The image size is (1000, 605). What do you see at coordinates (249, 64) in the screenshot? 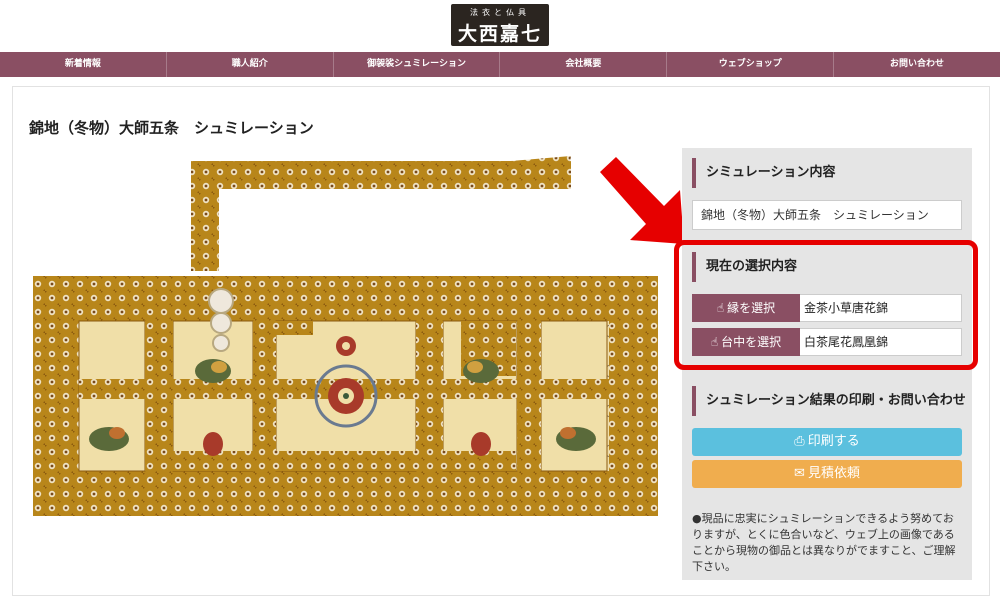
I see `nav-item-craftsmen: 職人紹介` at bounding box center [249, 64].